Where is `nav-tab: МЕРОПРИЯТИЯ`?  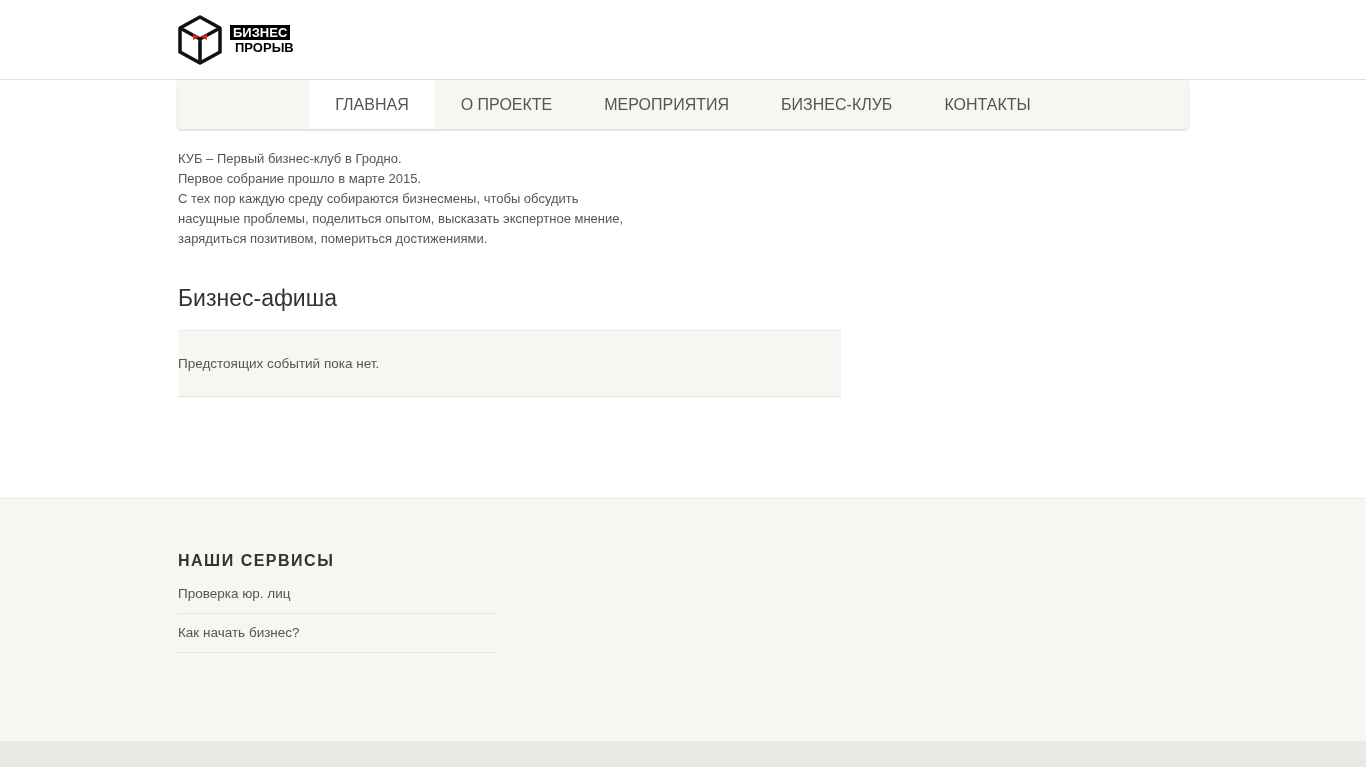 nav-tab: МЕРОПРИЯТИЯ is located at coordinates (667, 104).